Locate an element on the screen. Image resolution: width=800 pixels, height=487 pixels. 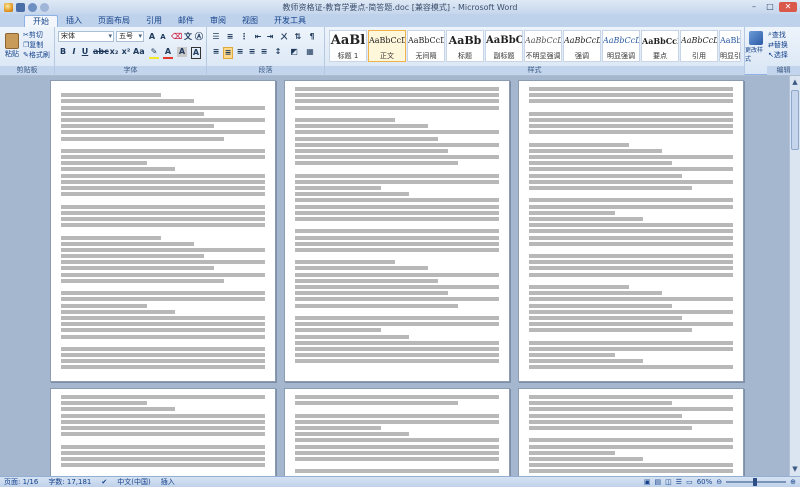
style-strong: AaBbCcDd 要点 is located at coordinates (660, 46).